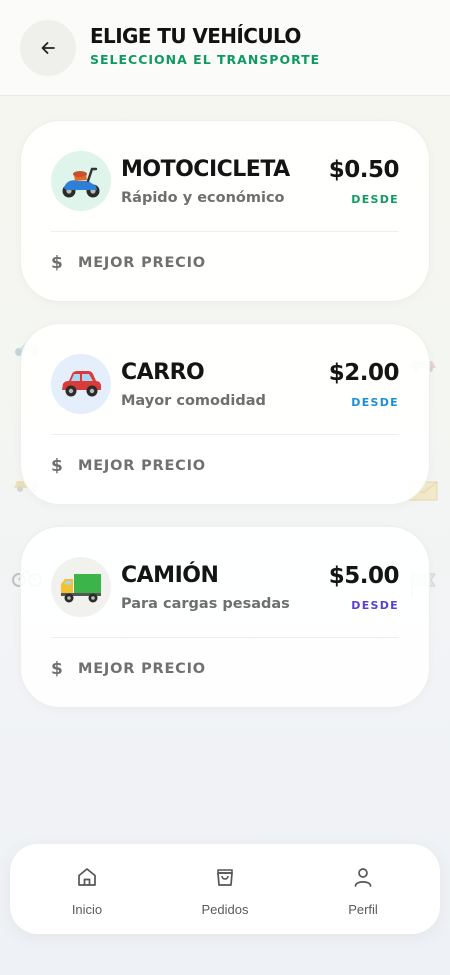  Describe the element at coordinates (87, 909) in the screenshot. I see `nav-label: Inicio` at that location.